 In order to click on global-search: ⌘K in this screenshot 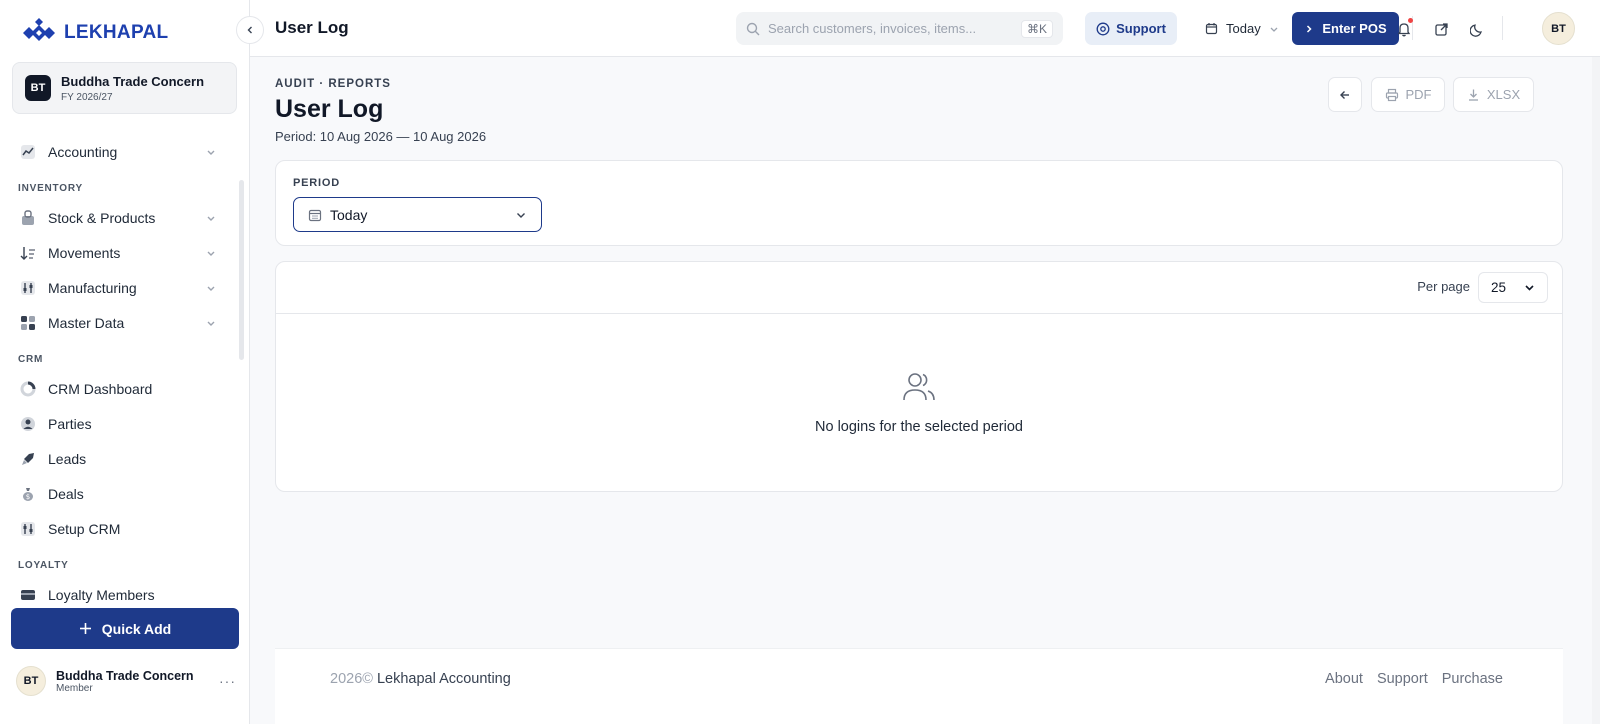, I will do `click(899, 28)`.